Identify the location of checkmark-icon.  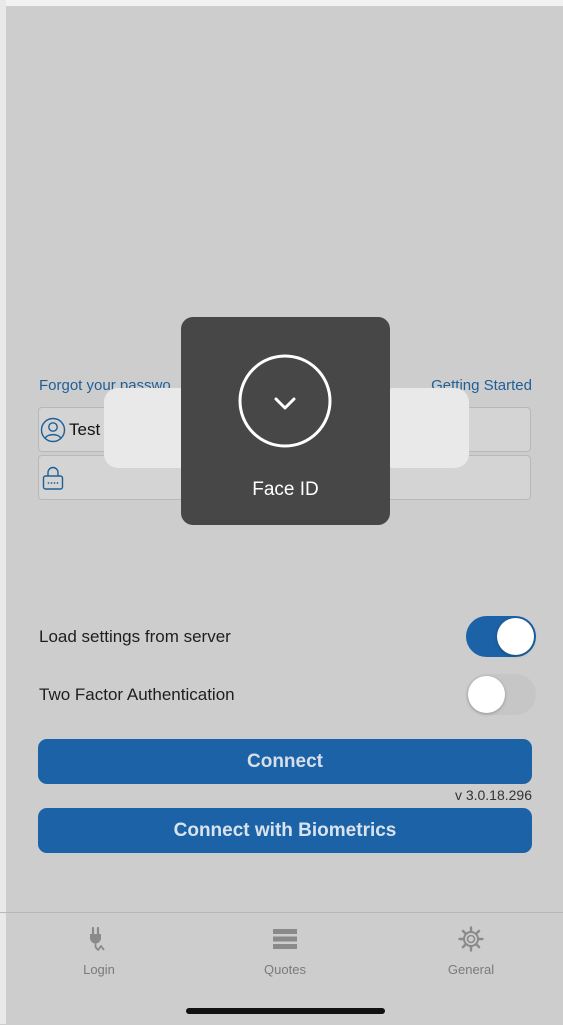
(285, 401).